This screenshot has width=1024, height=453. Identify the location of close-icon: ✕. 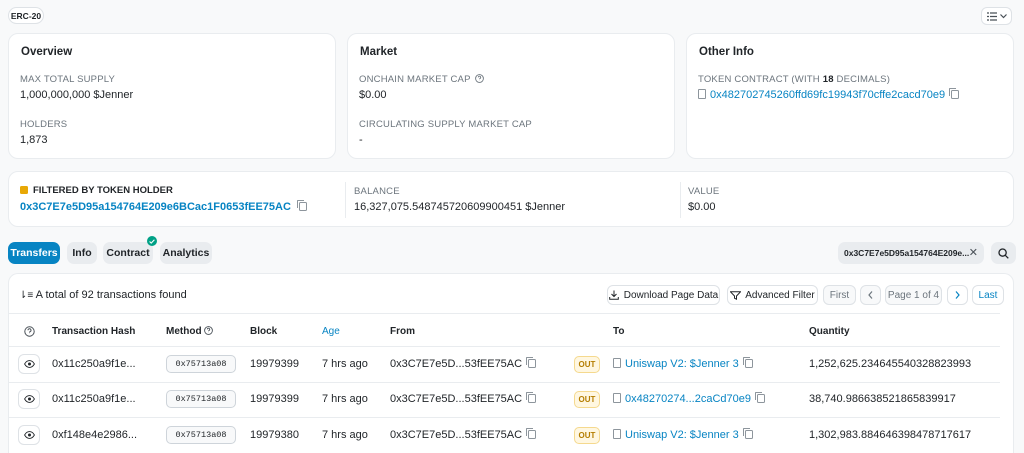
(973, 252).